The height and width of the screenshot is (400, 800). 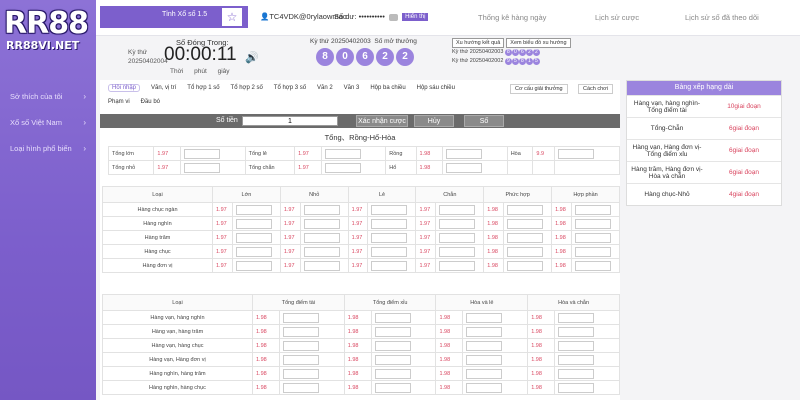 I want to click on trend-chart-button: Xem biểu đồ xu hướng, so click(x=538, y=43).